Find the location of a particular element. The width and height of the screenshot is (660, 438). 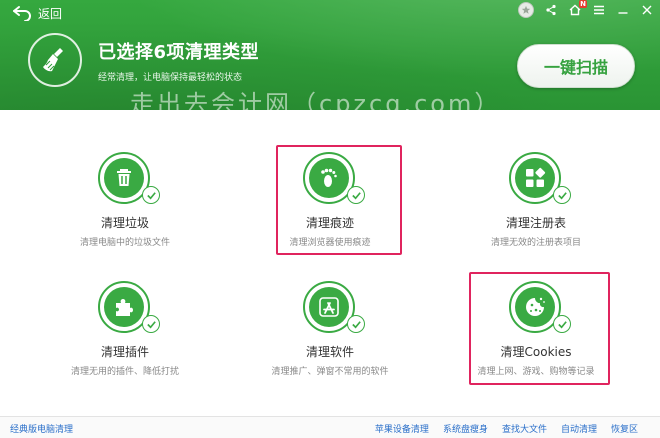

watermark-text: 走出去会计网（cpzcq.com） is located at coordinates (316, 100).